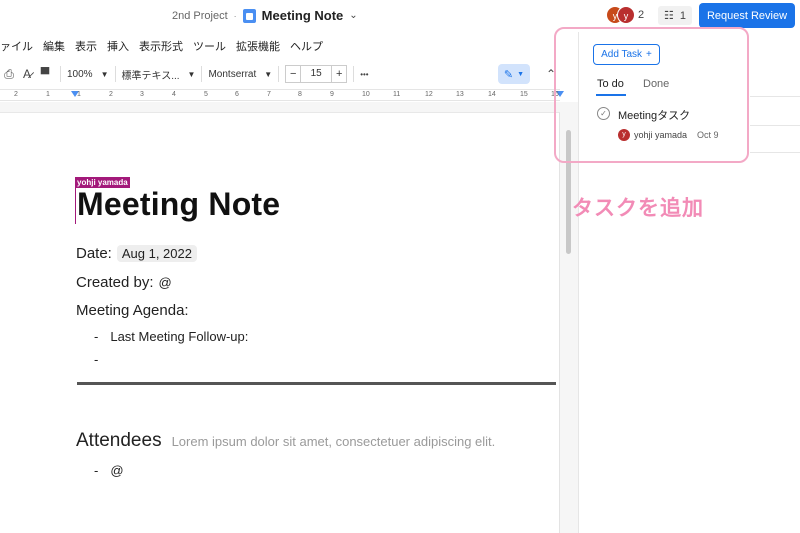 The width and height of the screenshot is (800, 533). I want to click on menu-edit: 編集, so click(54, 47).